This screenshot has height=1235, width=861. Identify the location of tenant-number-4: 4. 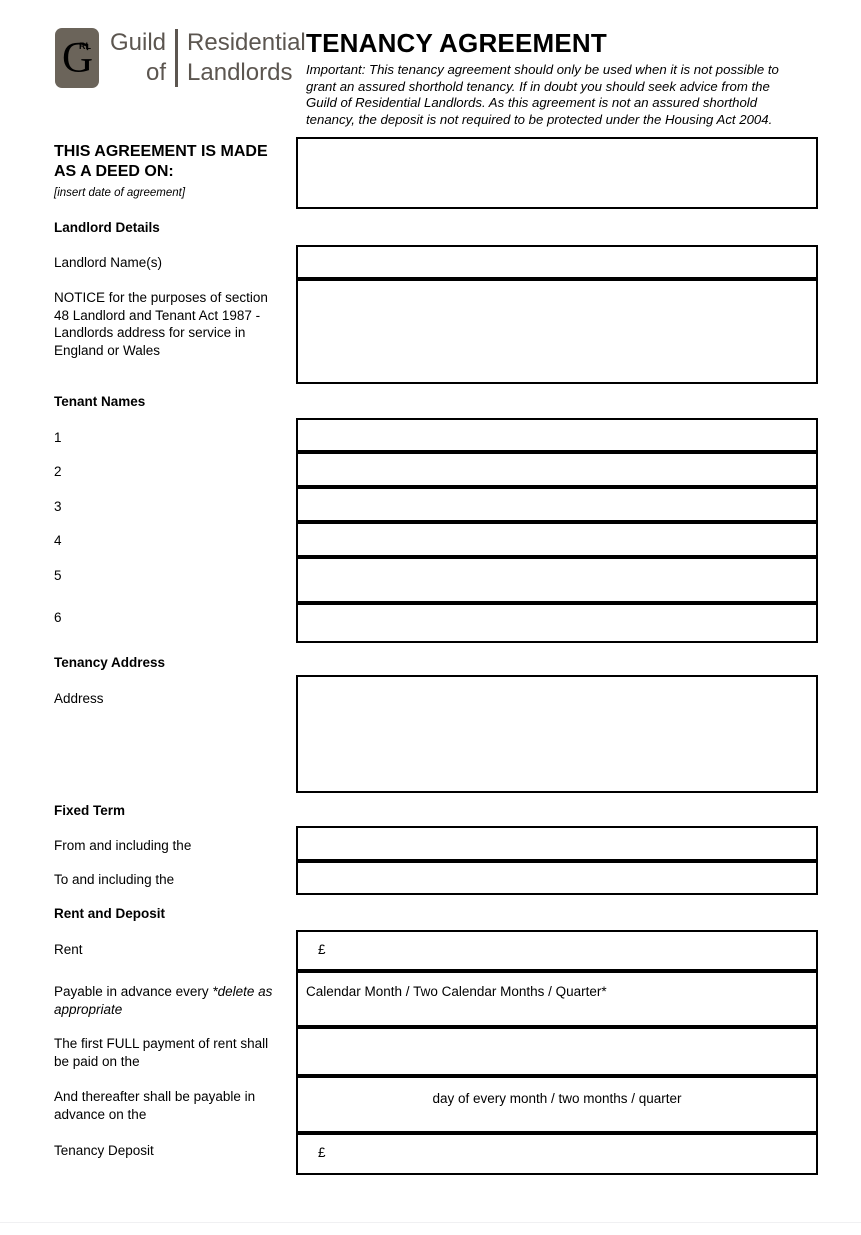
(58, 540).